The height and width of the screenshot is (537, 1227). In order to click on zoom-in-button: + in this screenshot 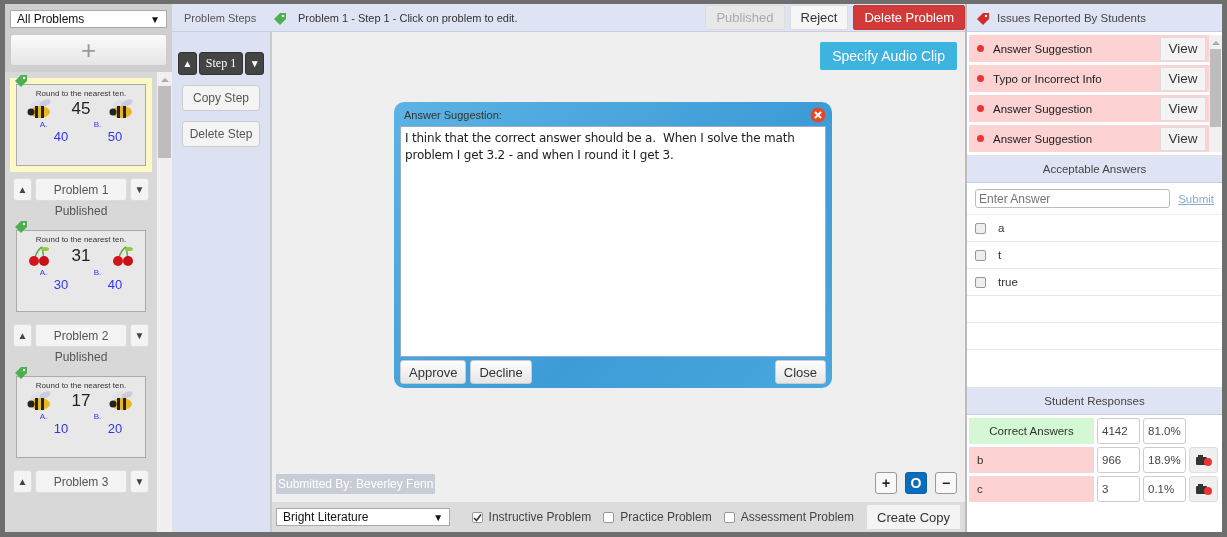, I will do `click(886, 483)`.